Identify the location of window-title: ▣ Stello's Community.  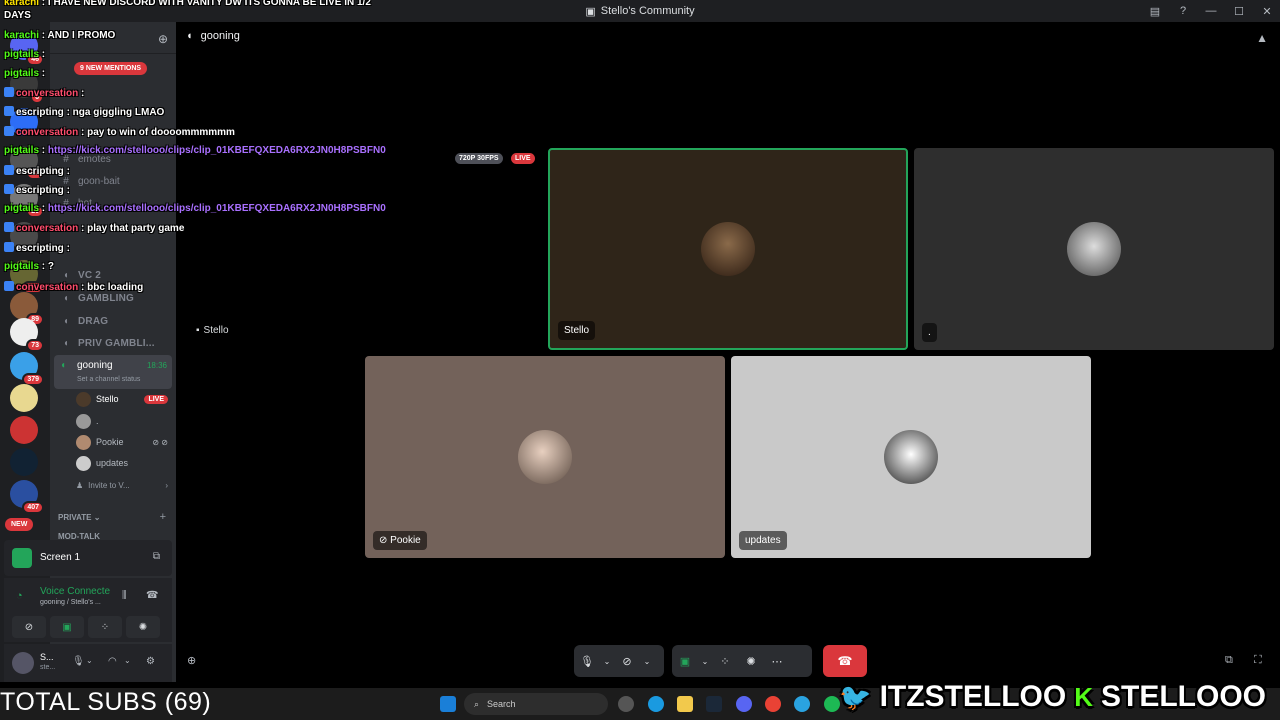
(639, 11).